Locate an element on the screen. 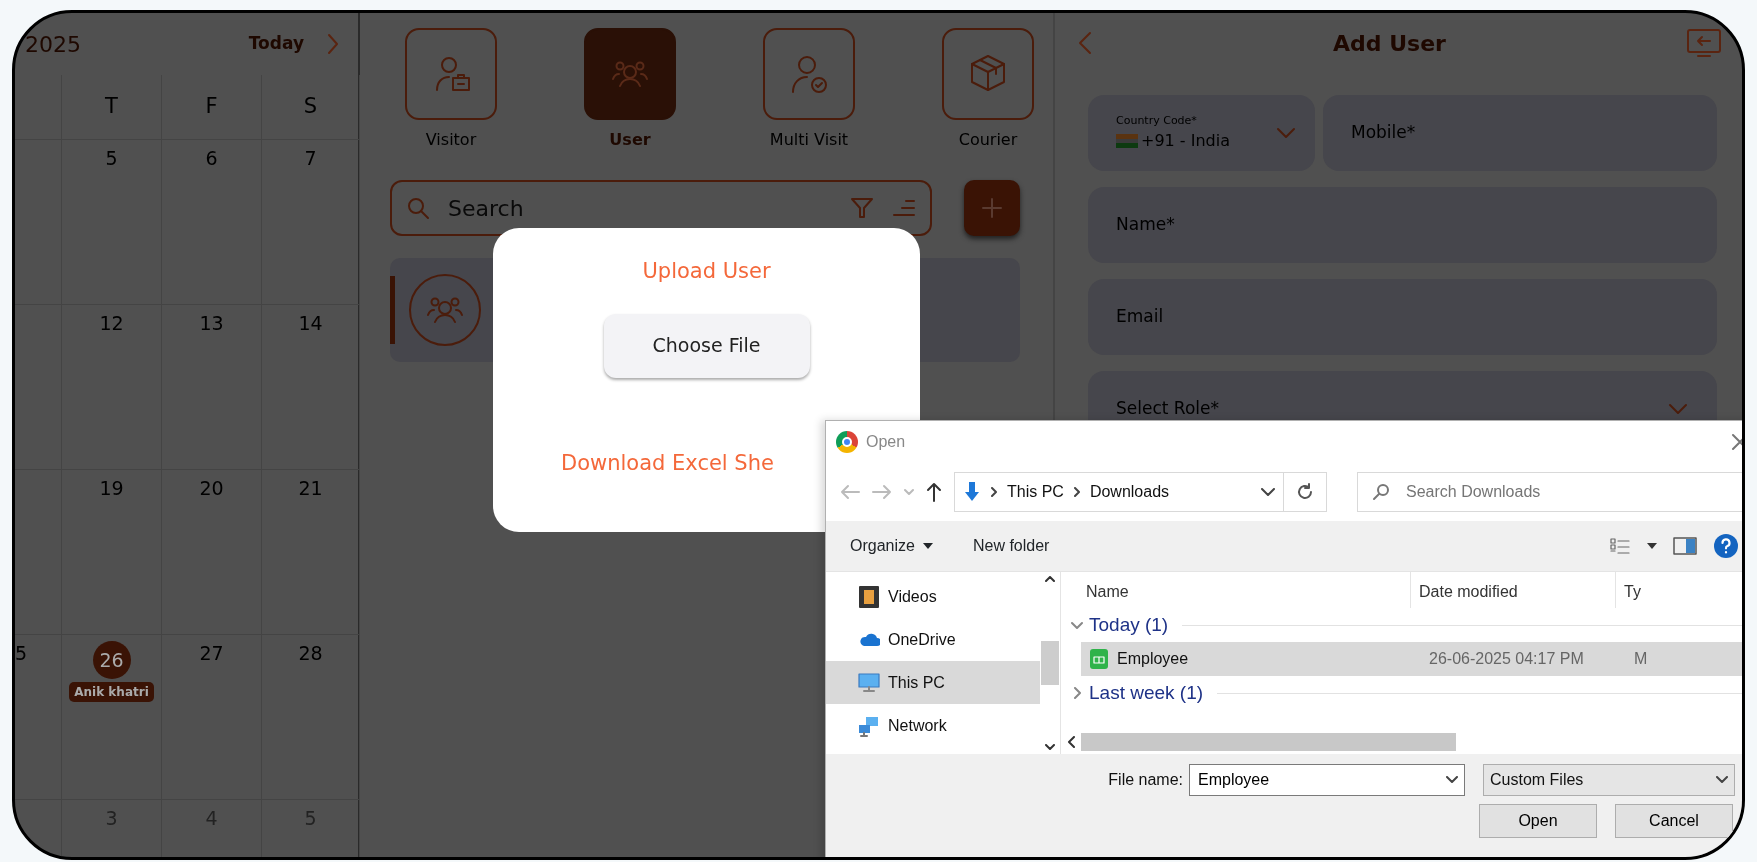 The width and height of the screenshot is (1757, 862). file-name-input: Employee is located at coordinates (1321, 780).